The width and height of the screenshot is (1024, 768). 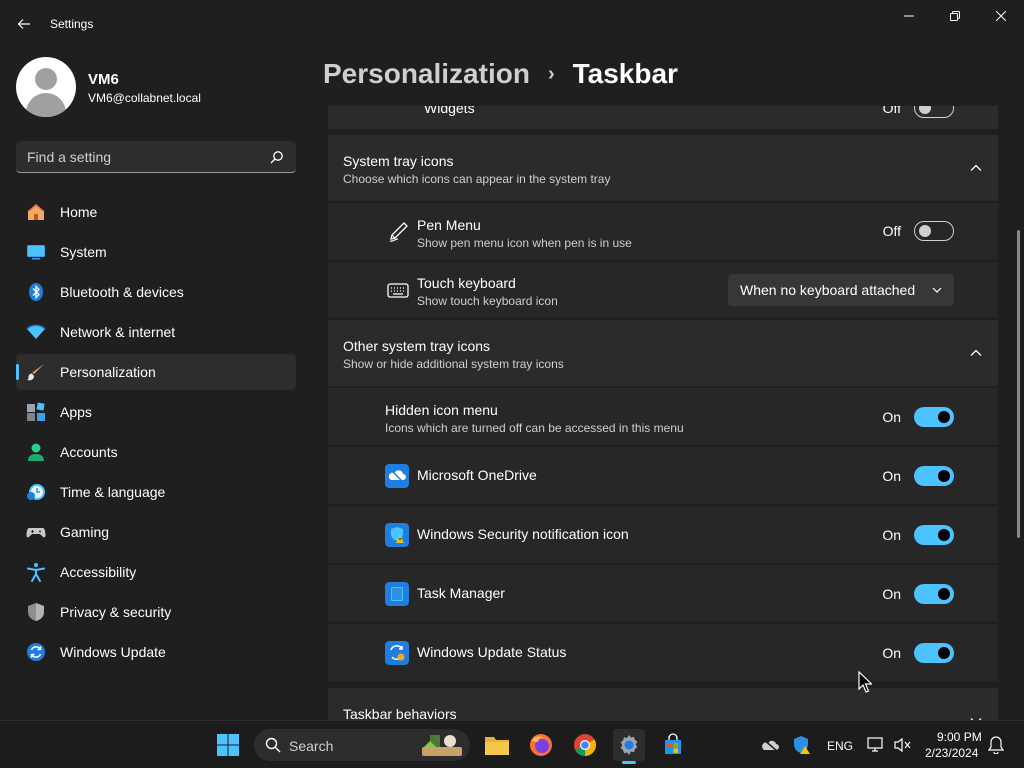 What do you see at coordinates (426, 74) in the screenshot?
I see `breadcrumb-parent: Personalization` at bounding box center [426, 74].